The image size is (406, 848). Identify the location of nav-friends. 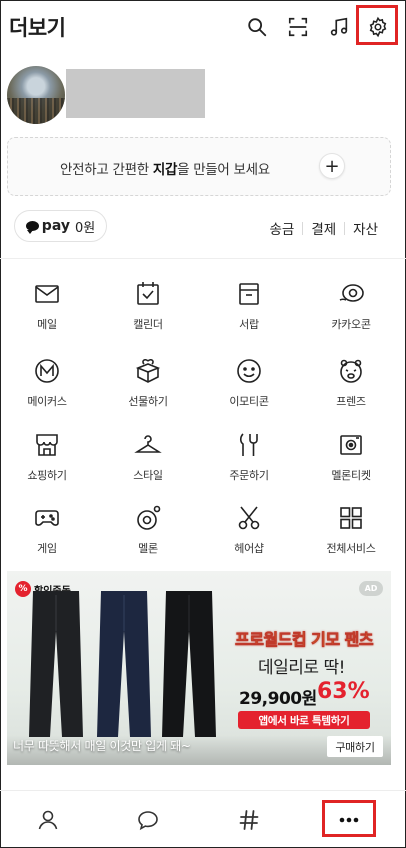
(48, 819).